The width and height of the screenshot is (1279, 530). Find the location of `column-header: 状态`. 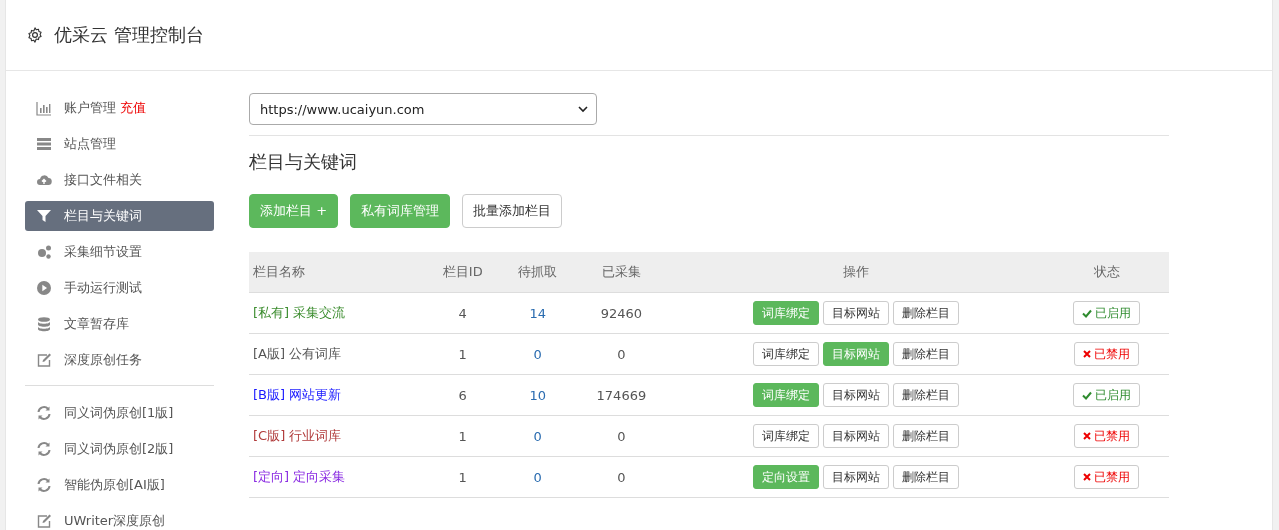

column-header: 状态 is located at coordinates (1106, 272).